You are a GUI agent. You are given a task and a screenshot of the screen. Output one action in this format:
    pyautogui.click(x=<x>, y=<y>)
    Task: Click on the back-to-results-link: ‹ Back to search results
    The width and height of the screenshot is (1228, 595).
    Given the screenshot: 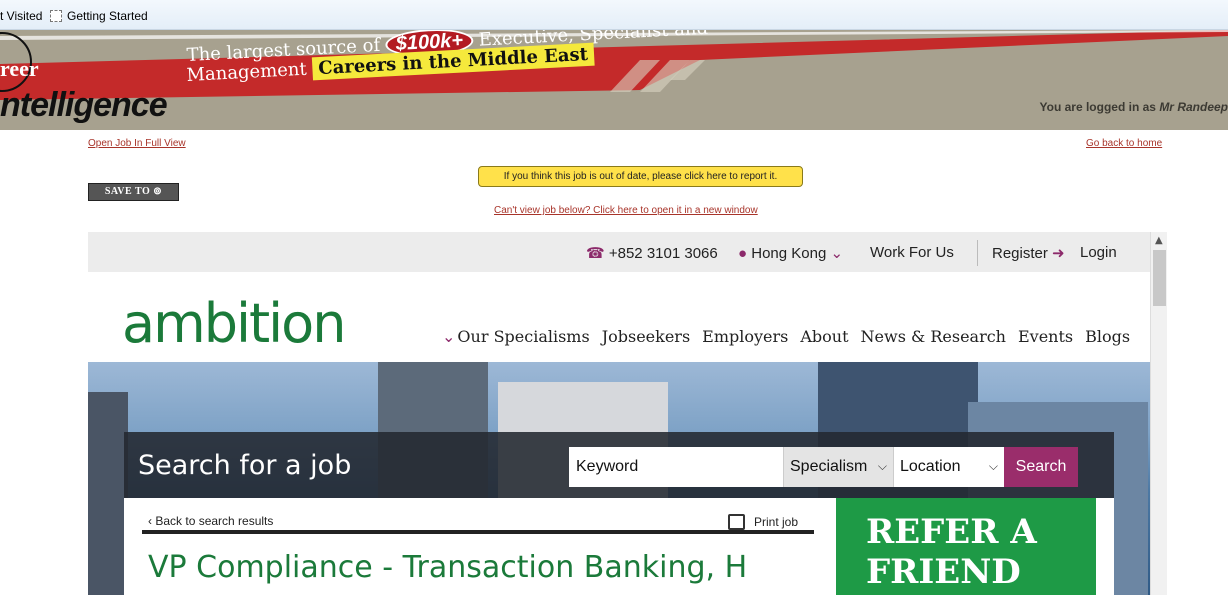 What is the action you would take?
    pyautogui.click(x=210, y=521)
    